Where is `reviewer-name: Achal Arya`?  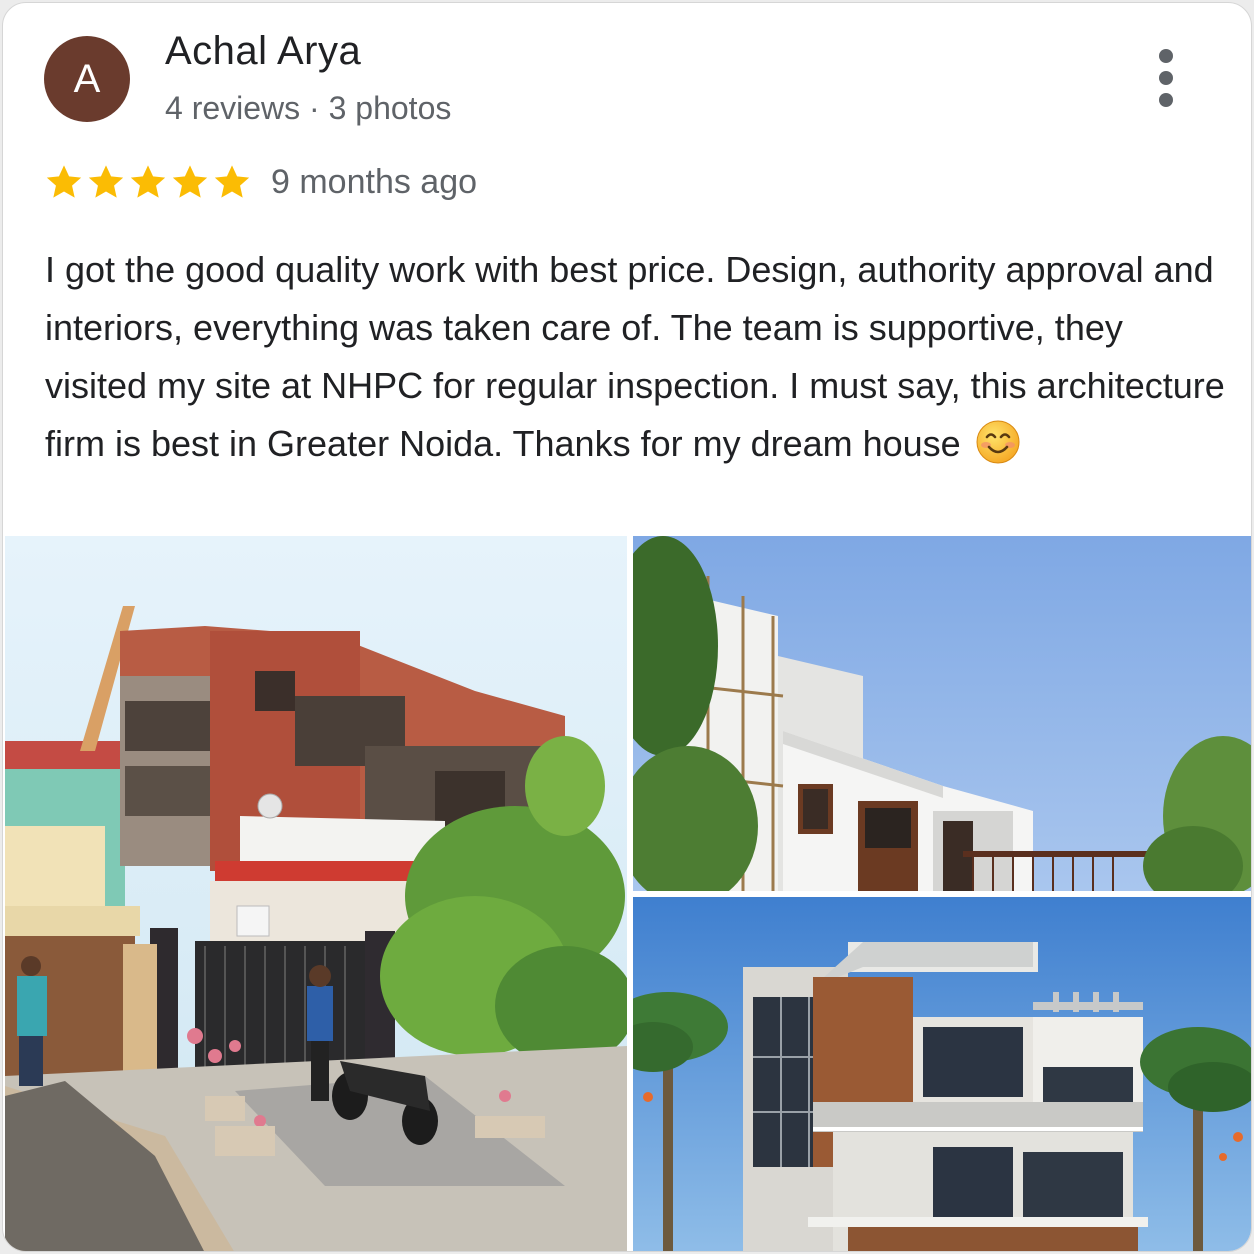
reviewer-name: Achal Arya is located at coordinates (263, 51).